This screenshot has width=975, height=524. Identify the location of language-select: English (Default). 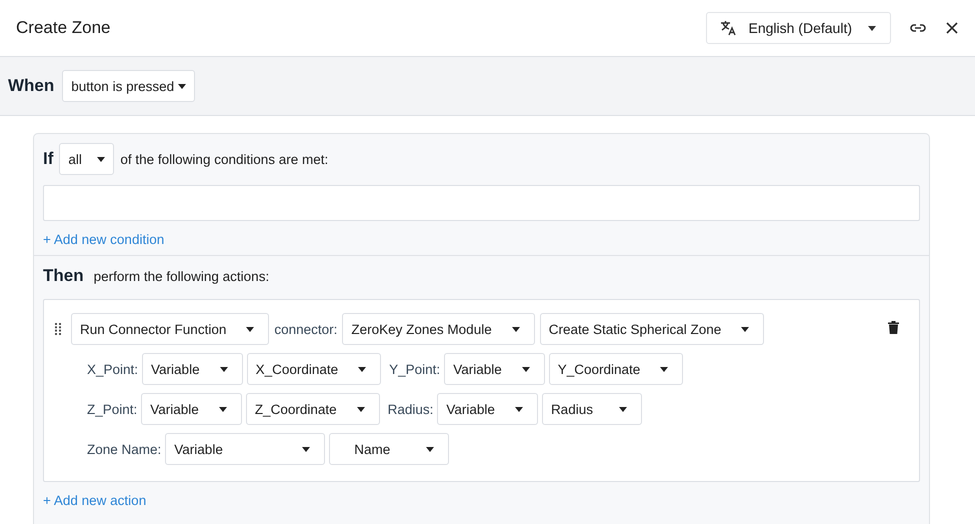
(798, 28).